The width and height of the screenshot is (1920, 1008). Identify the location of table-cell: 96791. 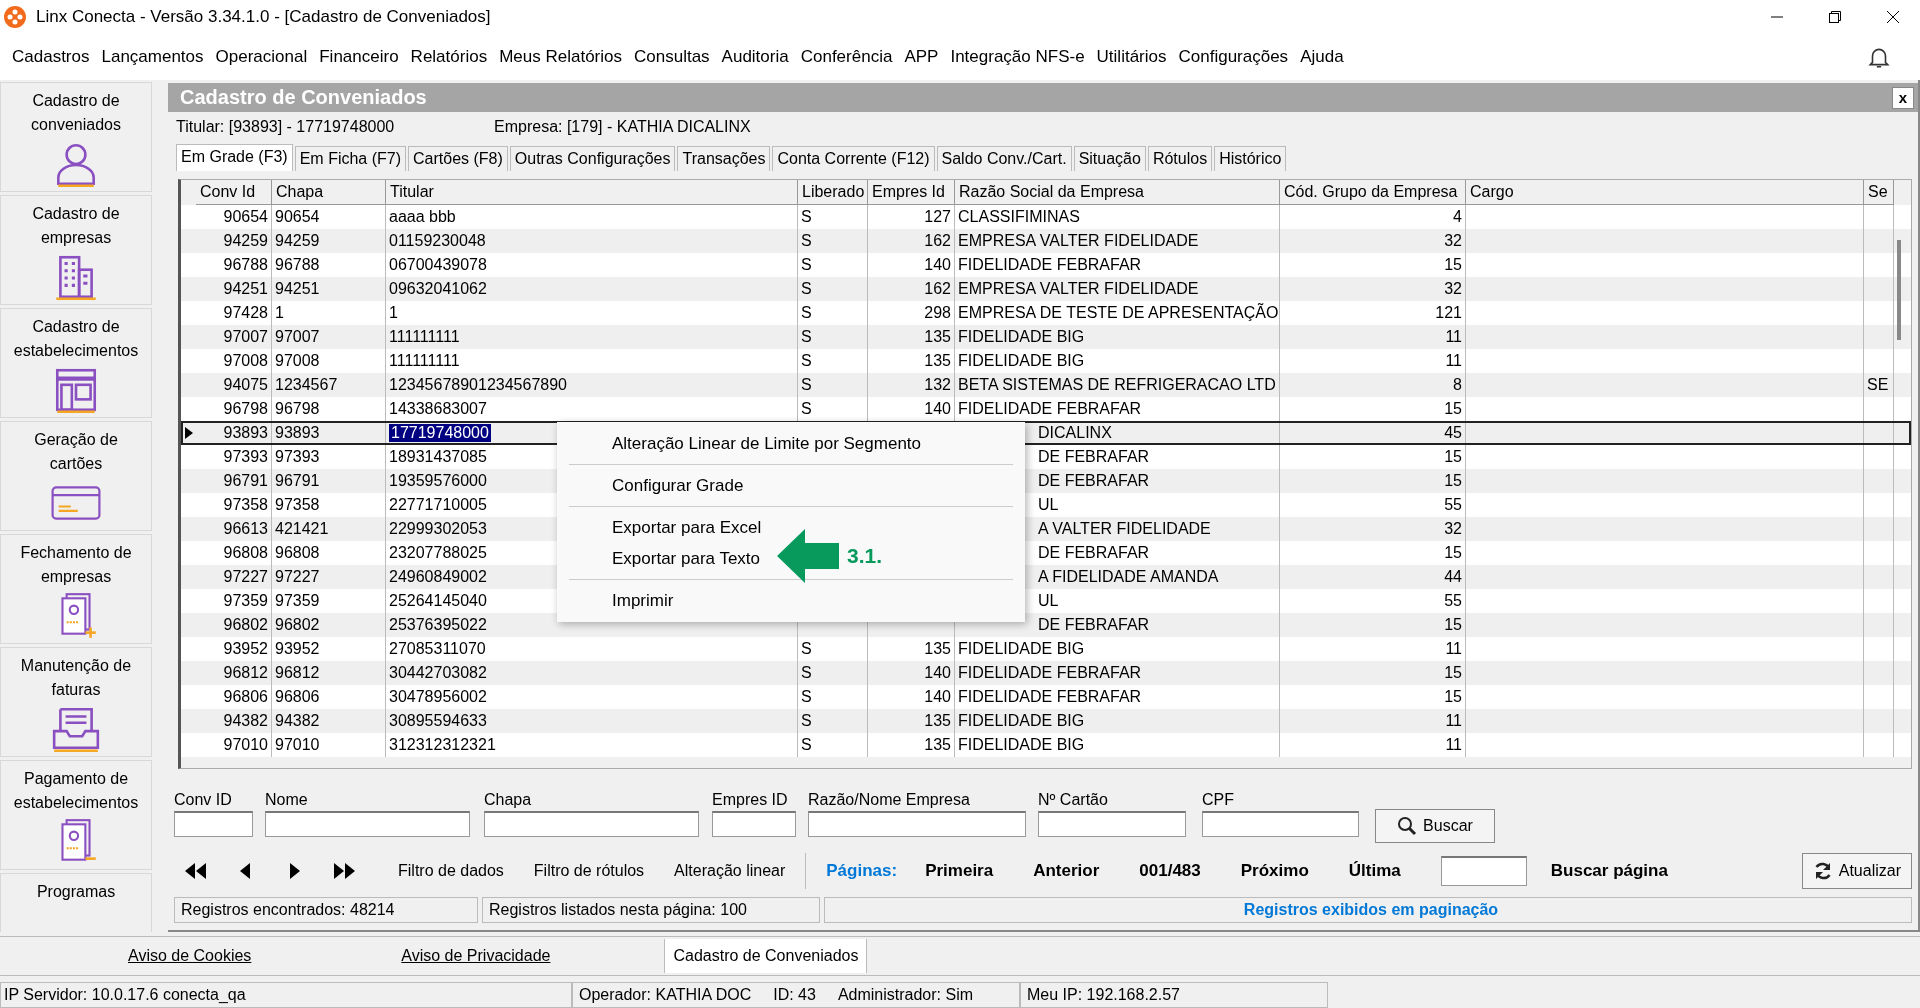
(245, 481).